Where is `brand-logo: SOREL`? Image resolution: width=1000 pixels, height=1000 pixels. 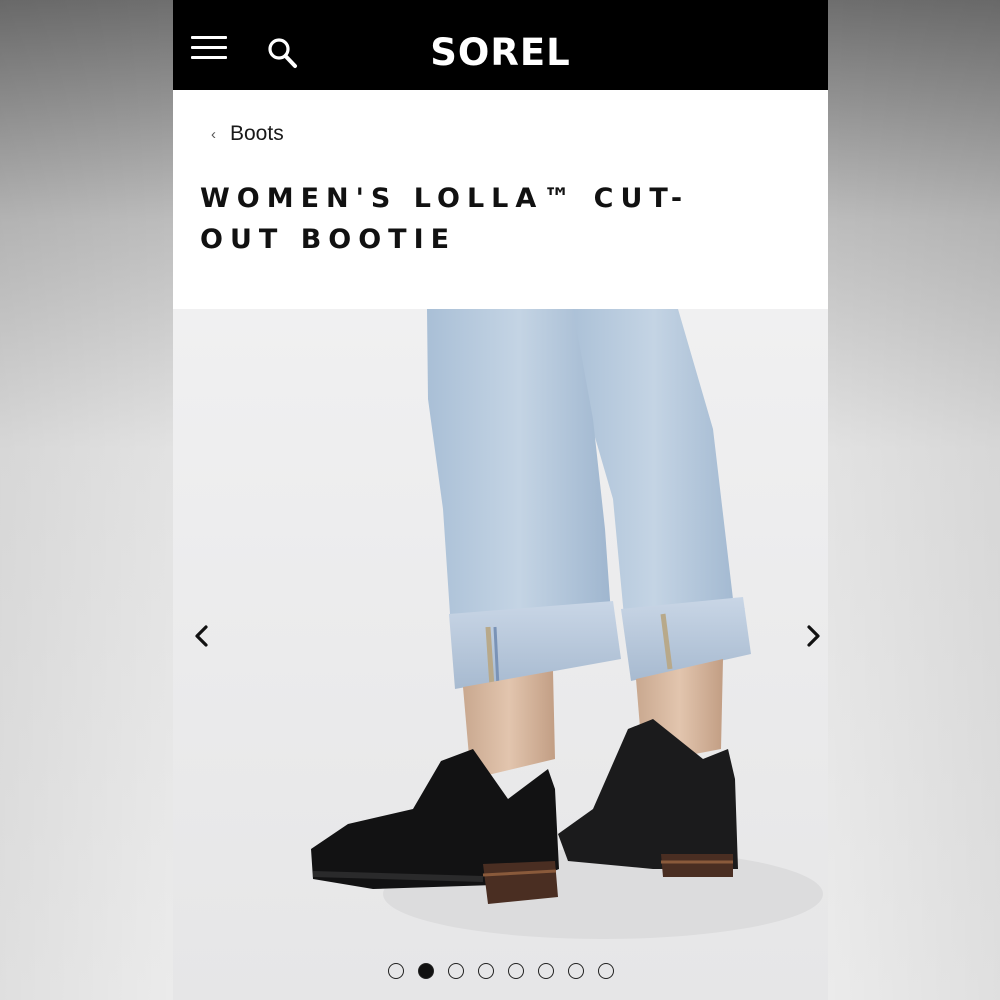
brand-logo: SOREL is located at coordinates (500, 53).